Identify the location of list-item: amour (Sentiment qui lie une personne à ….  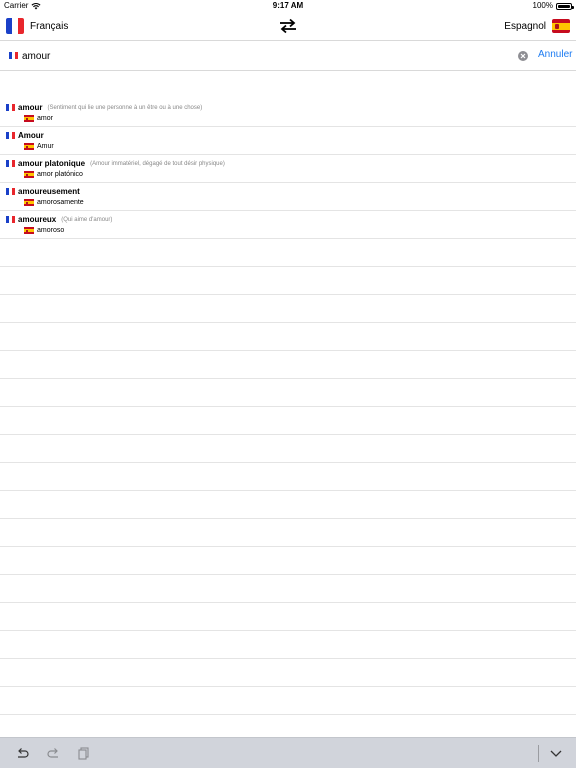
(288, 113).